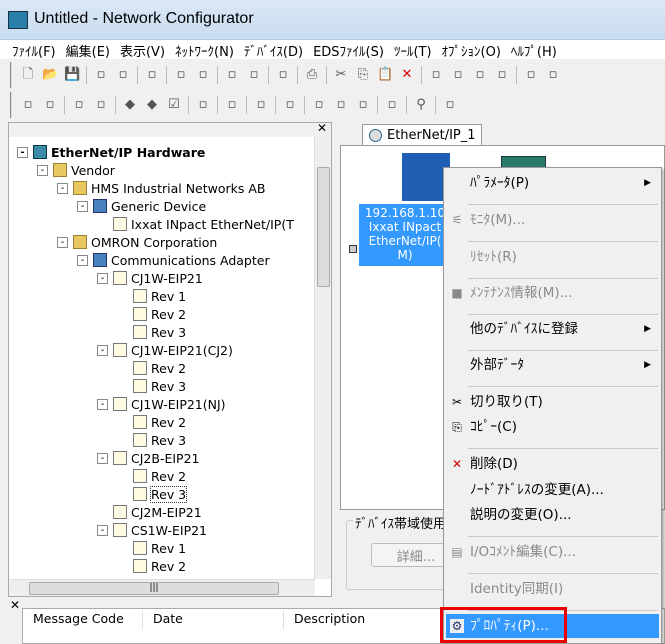 The height and width of the screenshot is (644, 665). Describe the element at coordinates (385, 75) in the screenshot. I see `paste-icon: 📋` at that location.